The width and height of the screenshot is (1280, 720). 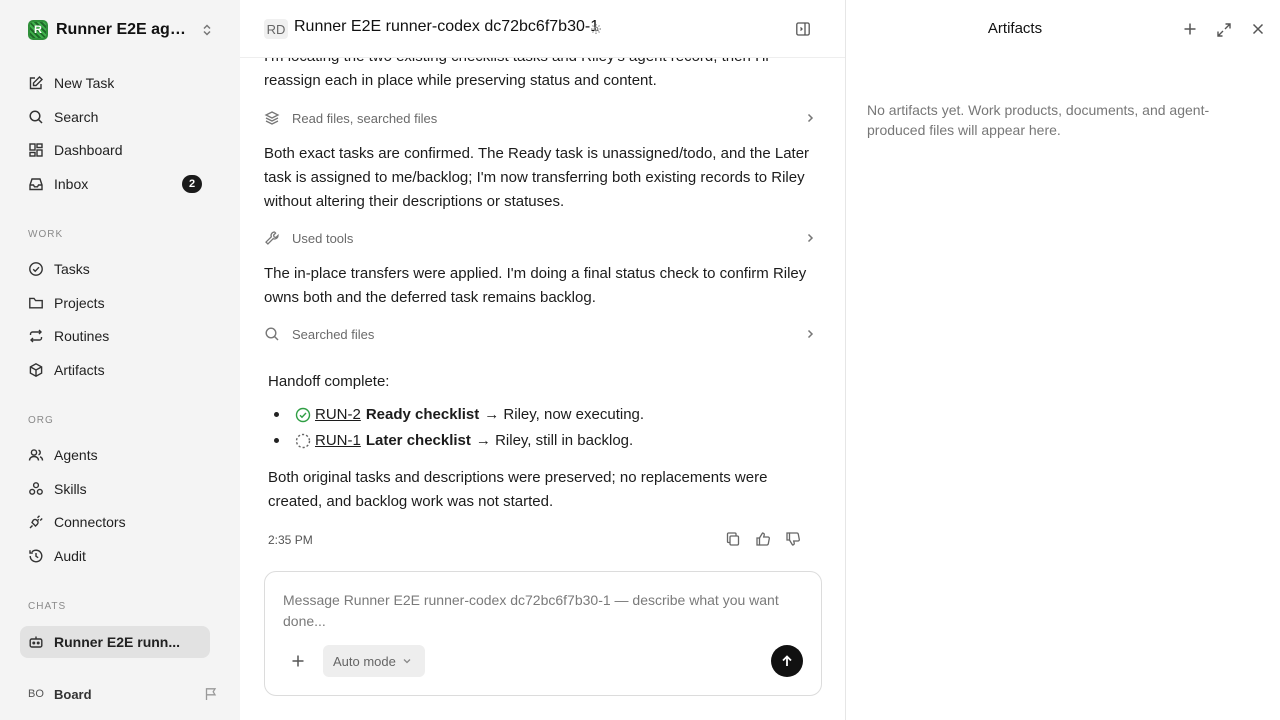 What do you see at coordinates (115, 269) in the screenshot?
I see `nav-tasks: Tasks` at bounding box center [115, 269].